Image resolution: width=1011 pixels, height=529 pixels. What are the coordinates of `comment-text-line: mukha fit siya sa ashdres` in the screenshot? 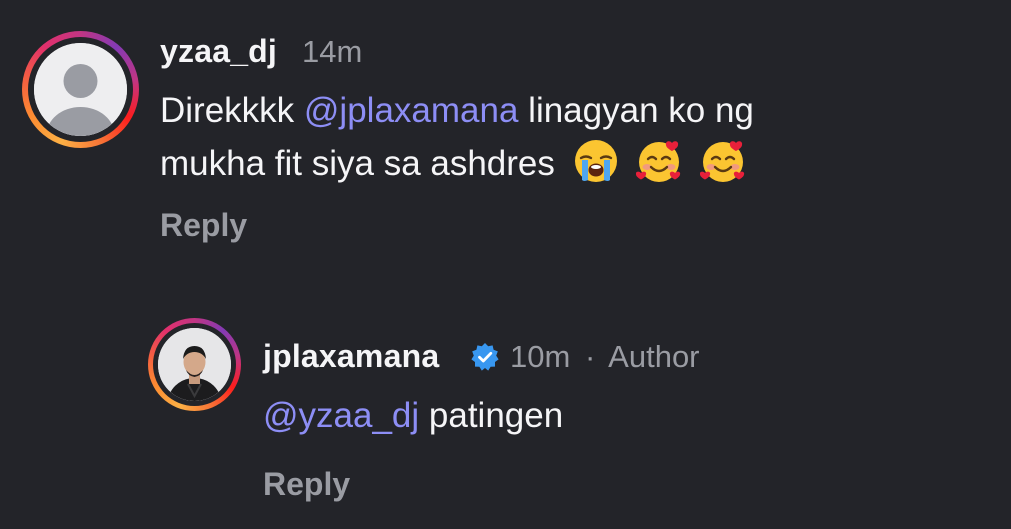 It's located at (362, 163).